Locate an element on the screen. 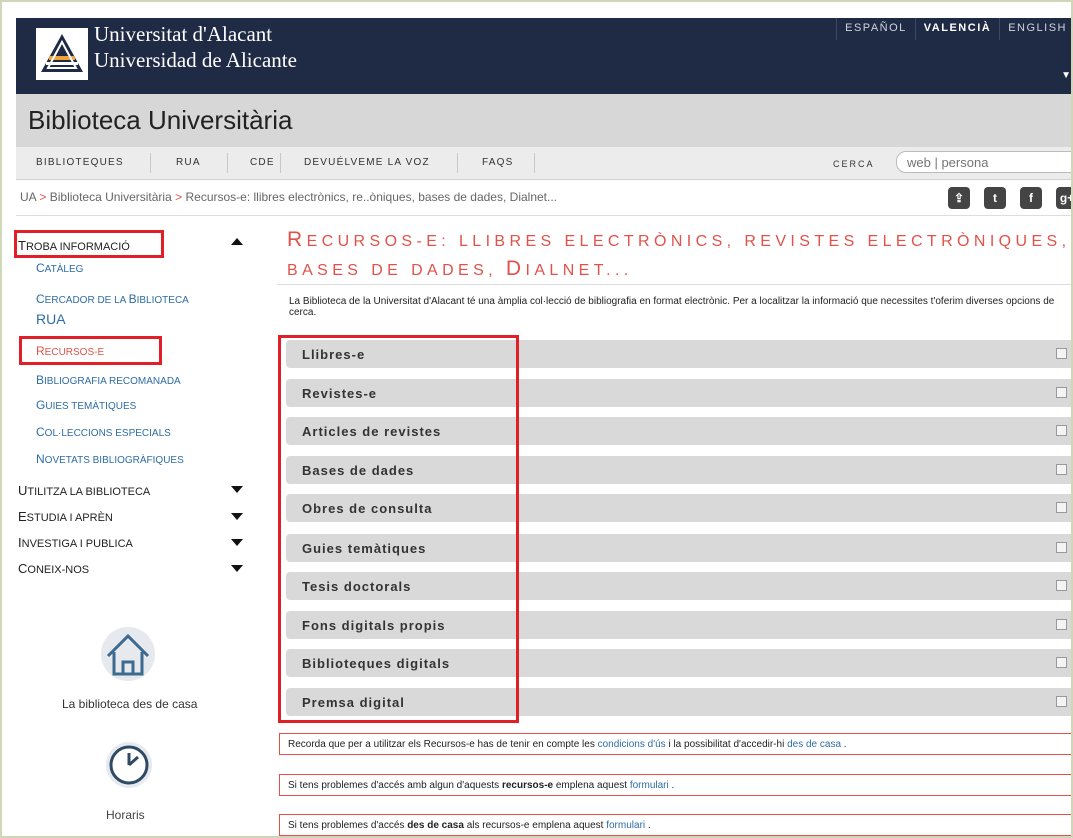  breadcrumb-home: UA is located at coordinates (28, 197).